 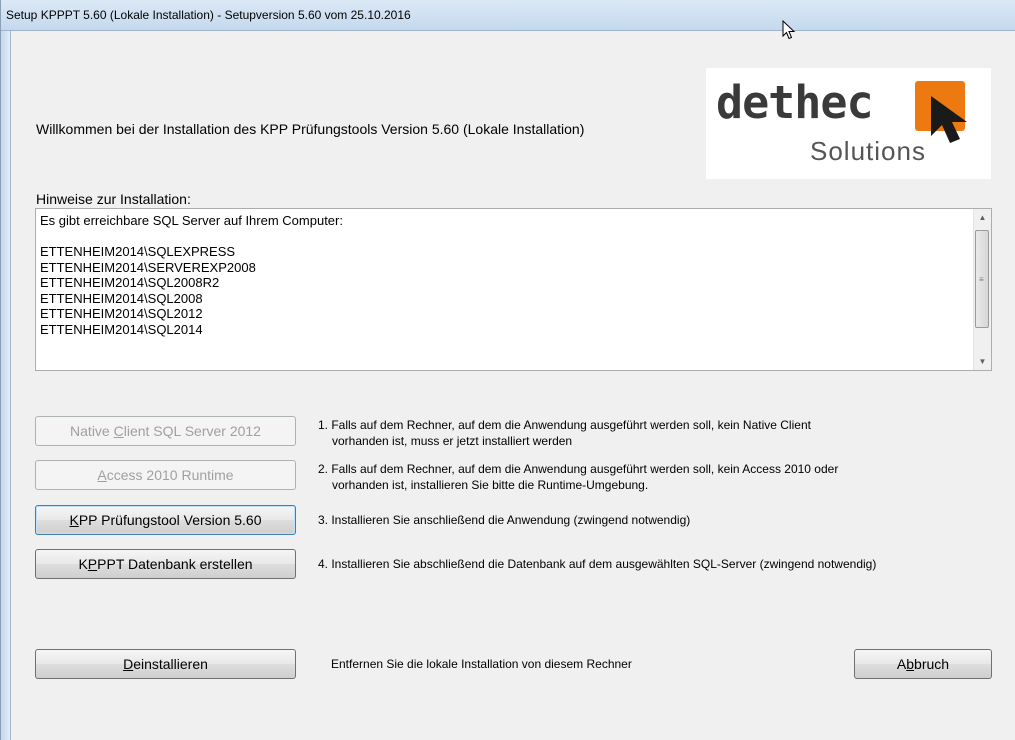 What do you see at coordinates (83, 564) in the screenshot?
I see `button-label-part: K` at bounding box center [83, 564].